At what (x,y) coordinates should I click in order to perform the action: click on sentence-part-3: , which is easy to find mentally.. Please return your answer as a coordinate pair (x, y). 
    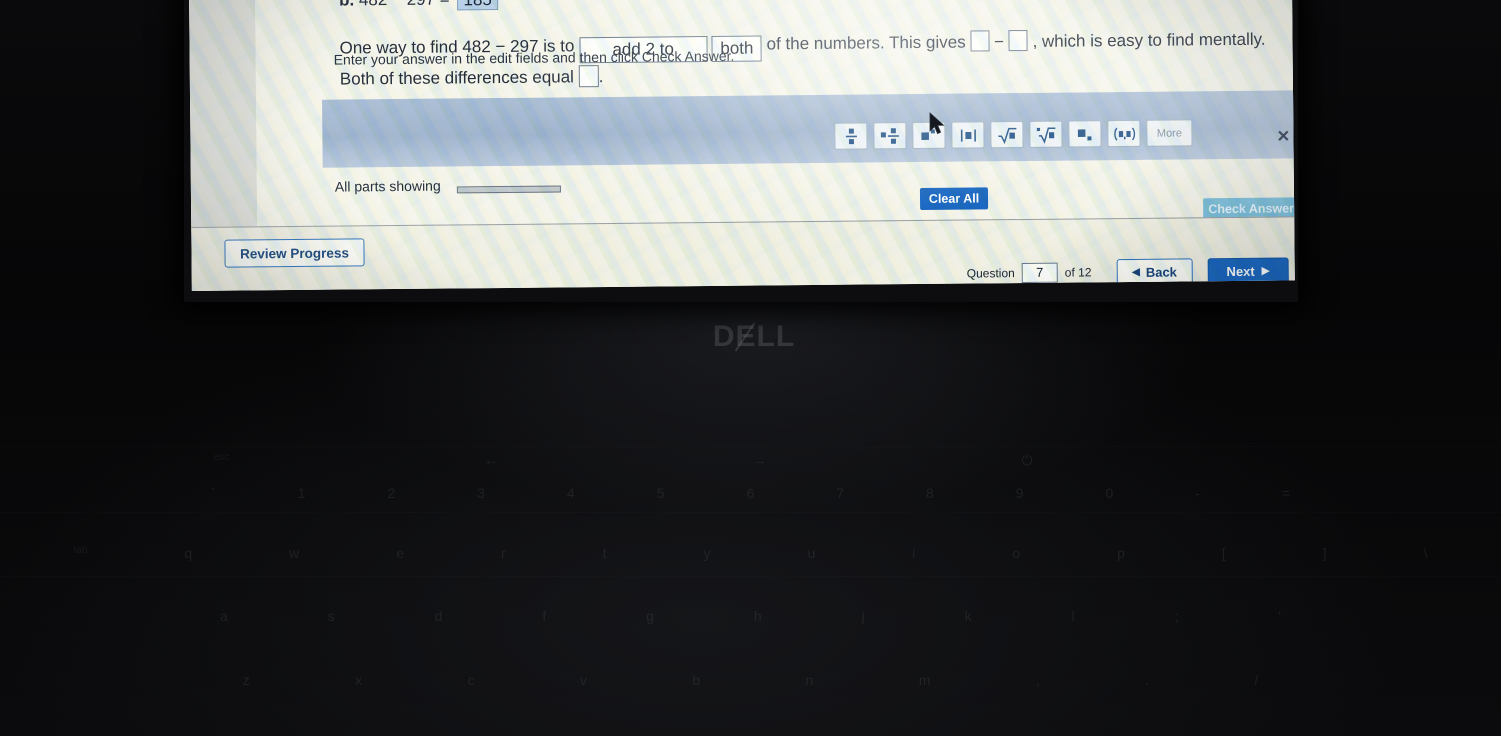
    Looking at the image, I should click on (1149, 40).